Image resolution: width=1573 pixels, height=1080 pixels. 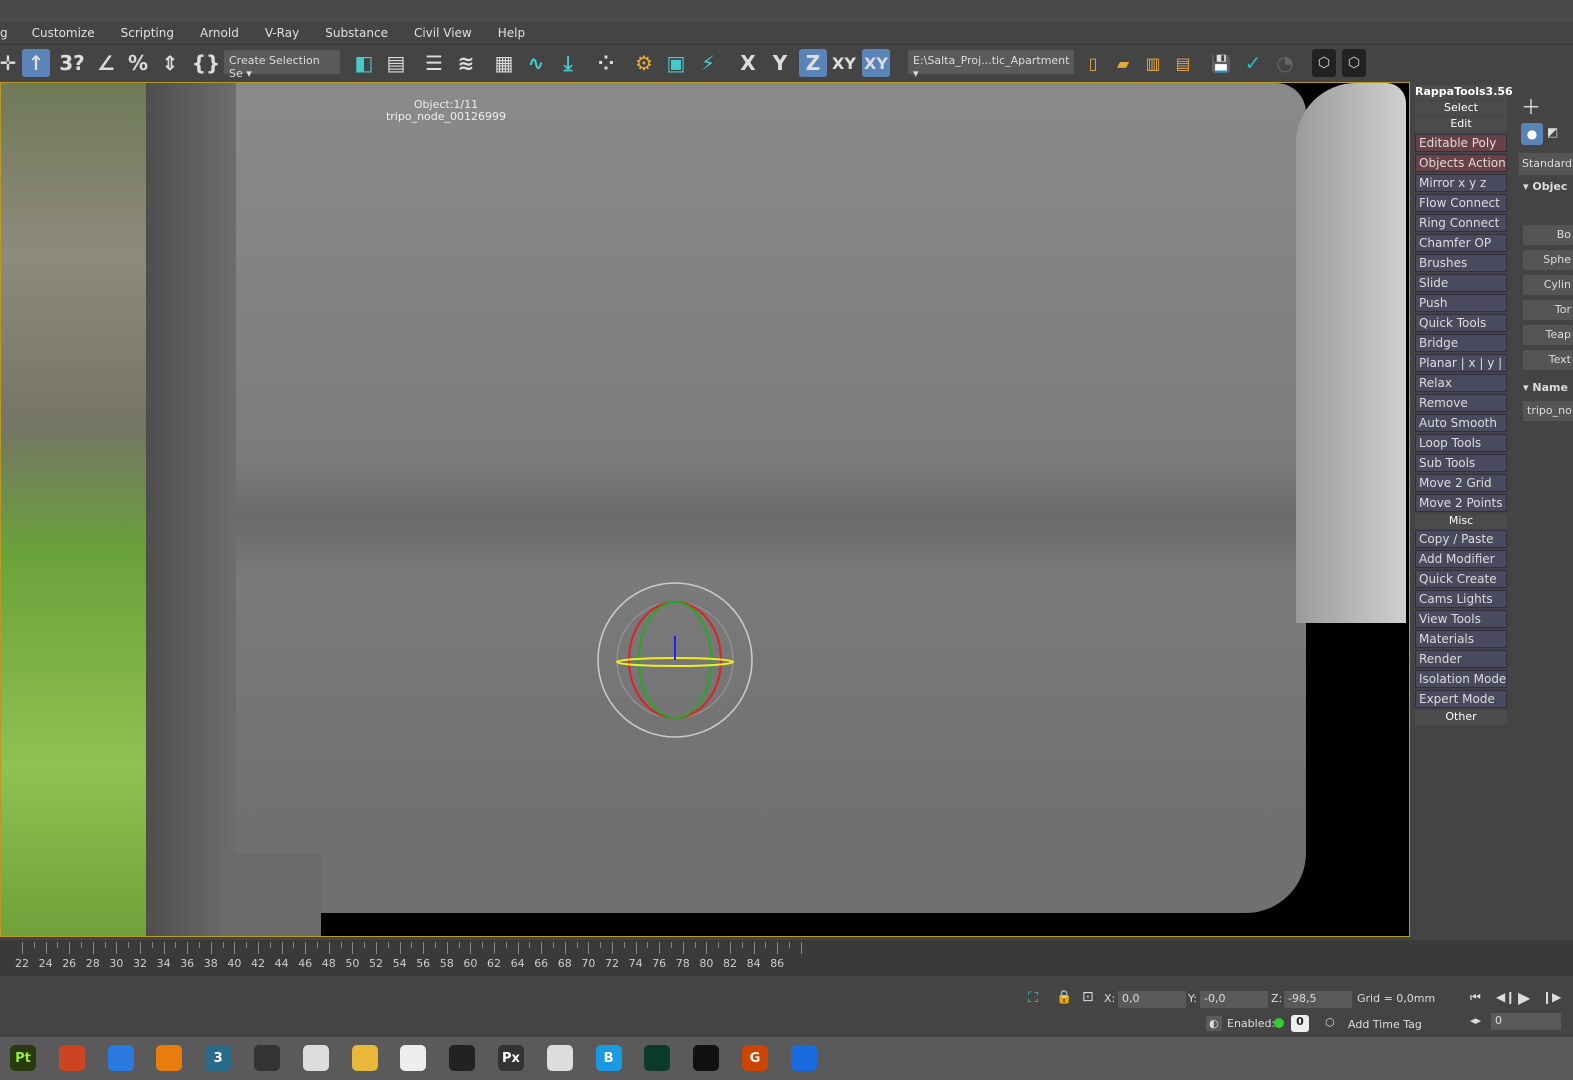 What do you see at coordinates (282, 33) in the screenshot?
I see `menu-vray: V-Ray` at bounding box center [282, 33].